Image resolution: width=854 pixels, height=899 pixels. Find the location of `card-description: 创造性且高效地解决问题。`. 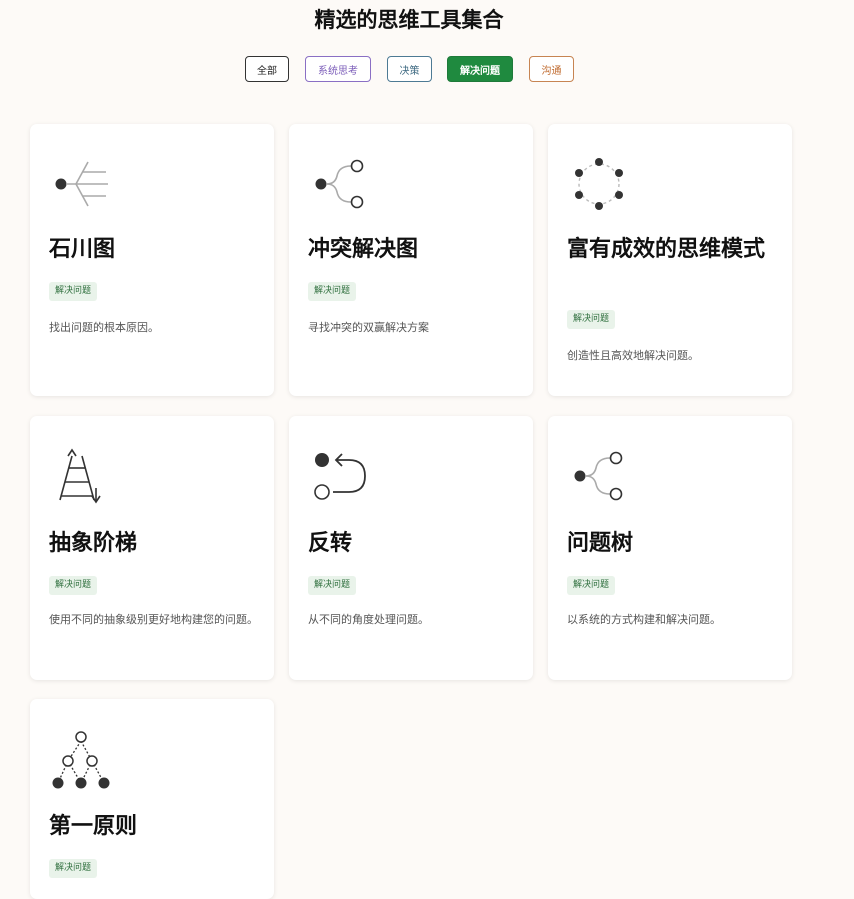

card-description: 创造性且高效地解决问题。 is located at coordinates (633, 355).